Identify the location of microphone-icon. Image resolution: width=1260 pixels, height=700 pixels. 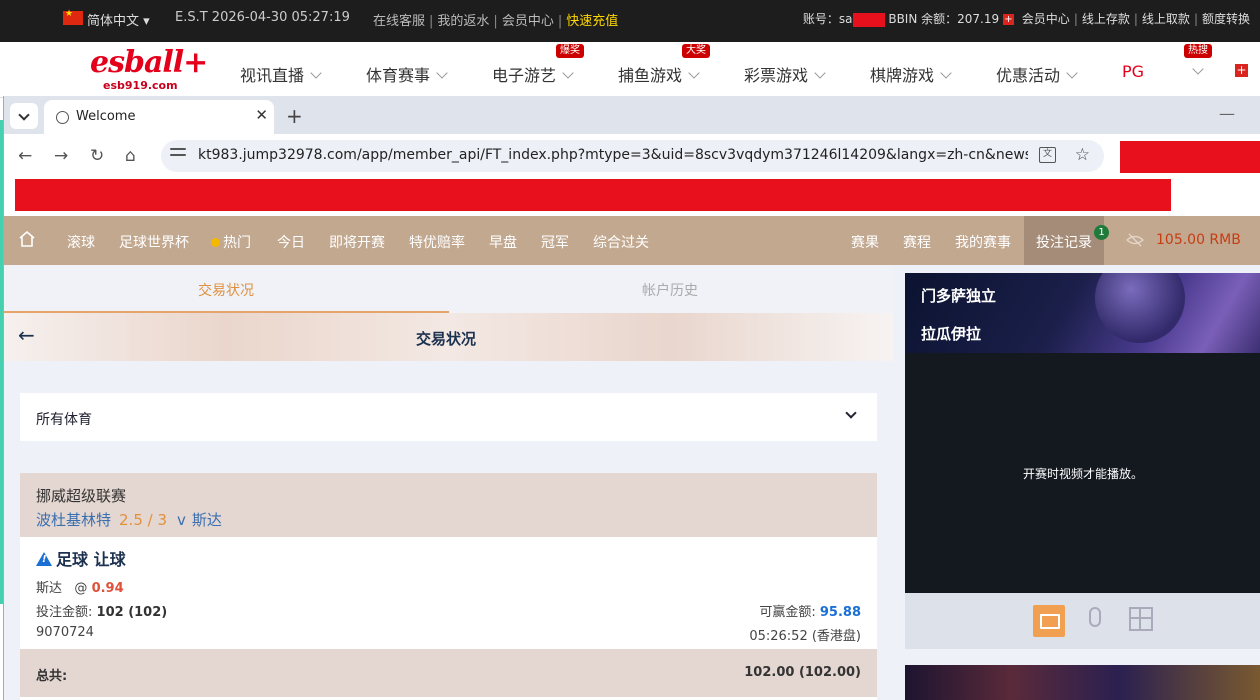
(1095, 617).